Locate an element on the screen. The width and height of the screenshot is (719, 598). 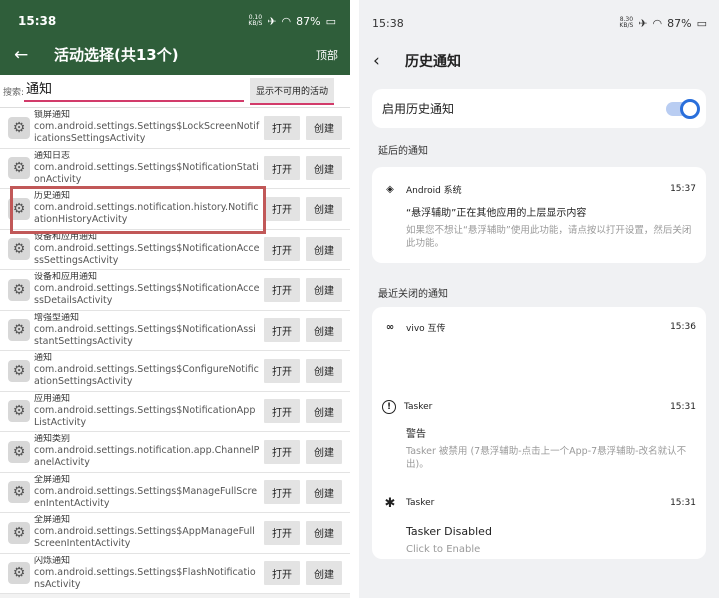
app-bar: ← 活动选择(共13个) 顶部 is located at coordinates (175, 58).